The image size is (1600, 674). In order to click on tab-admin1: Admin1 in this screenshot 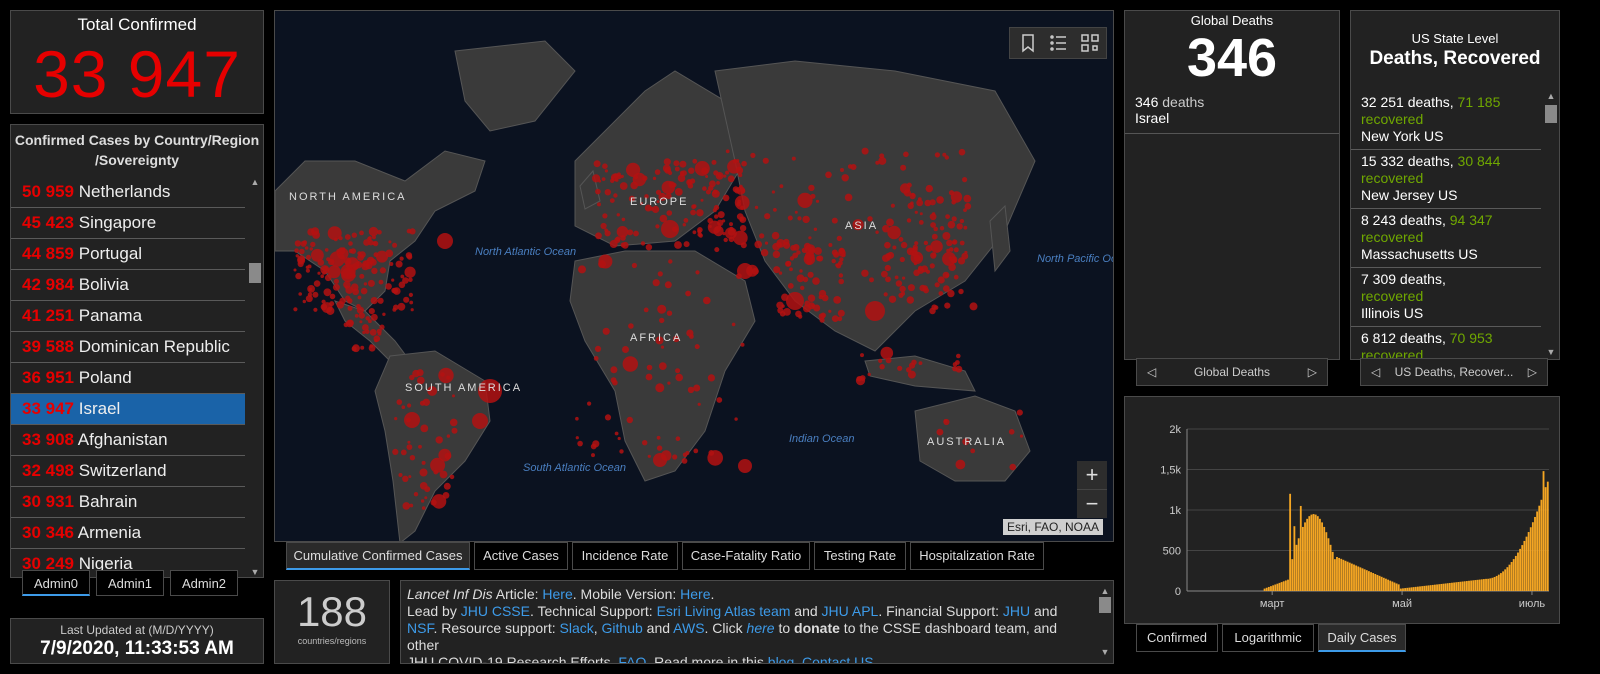, I will do `click(130, 583)`.